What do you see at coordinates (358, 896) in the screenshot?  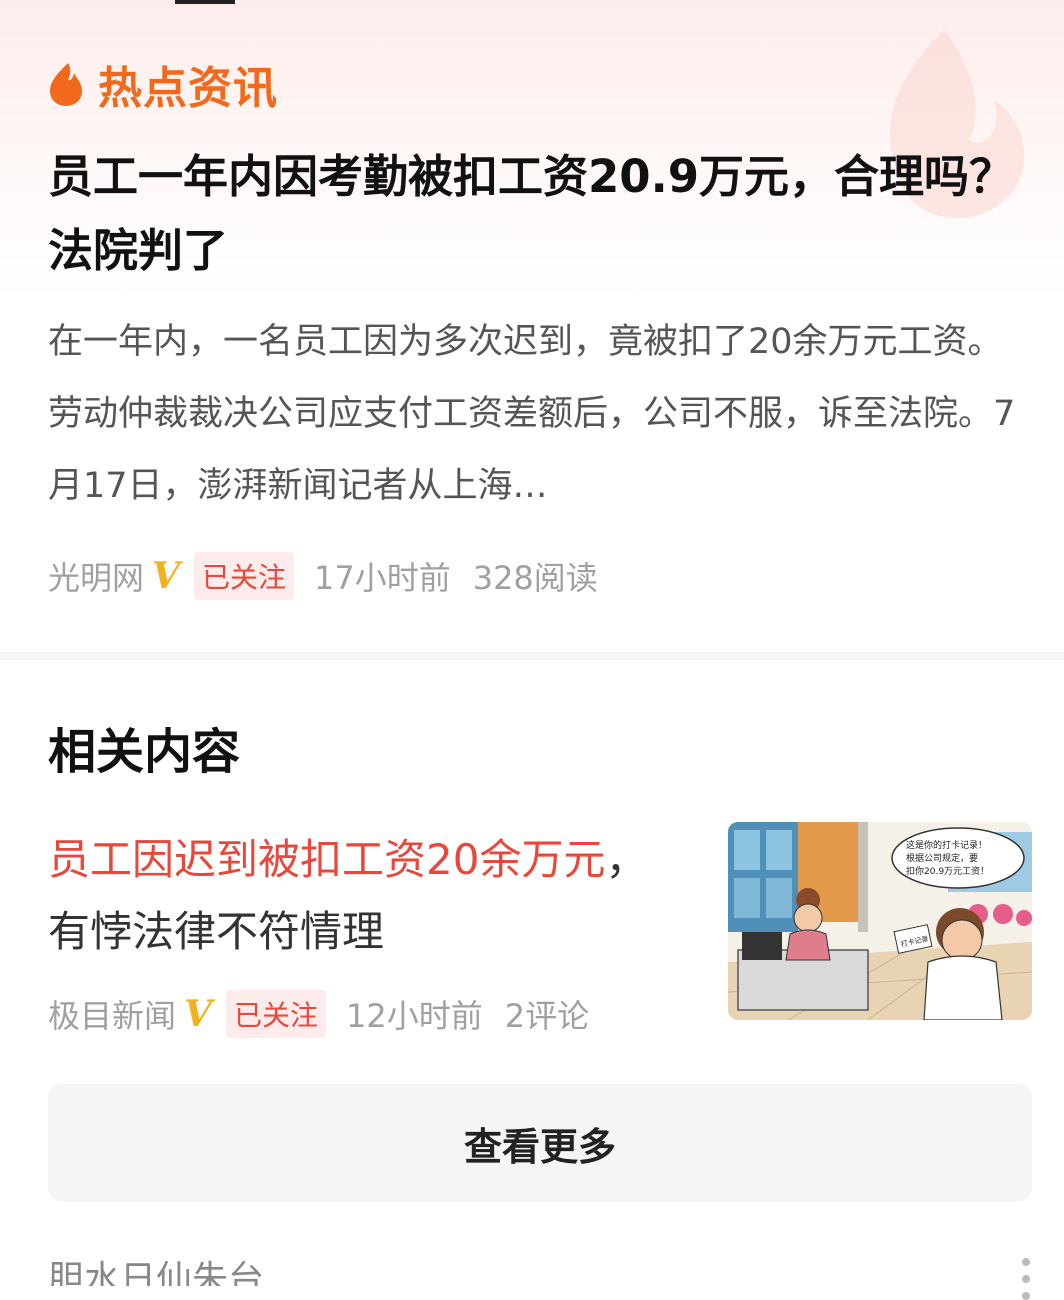 I see `related-article-title: 员工因迟到被扣工资20余万元，有悖法律不符情理` at bounding box center [358, 896].